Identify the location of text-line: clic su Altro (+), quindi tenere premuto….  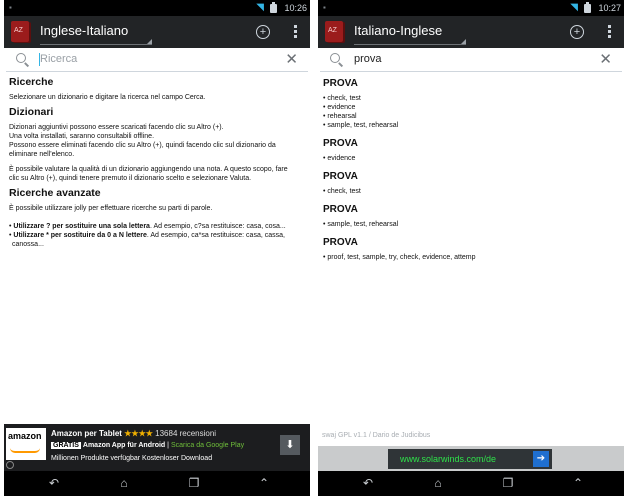
(130, 178).